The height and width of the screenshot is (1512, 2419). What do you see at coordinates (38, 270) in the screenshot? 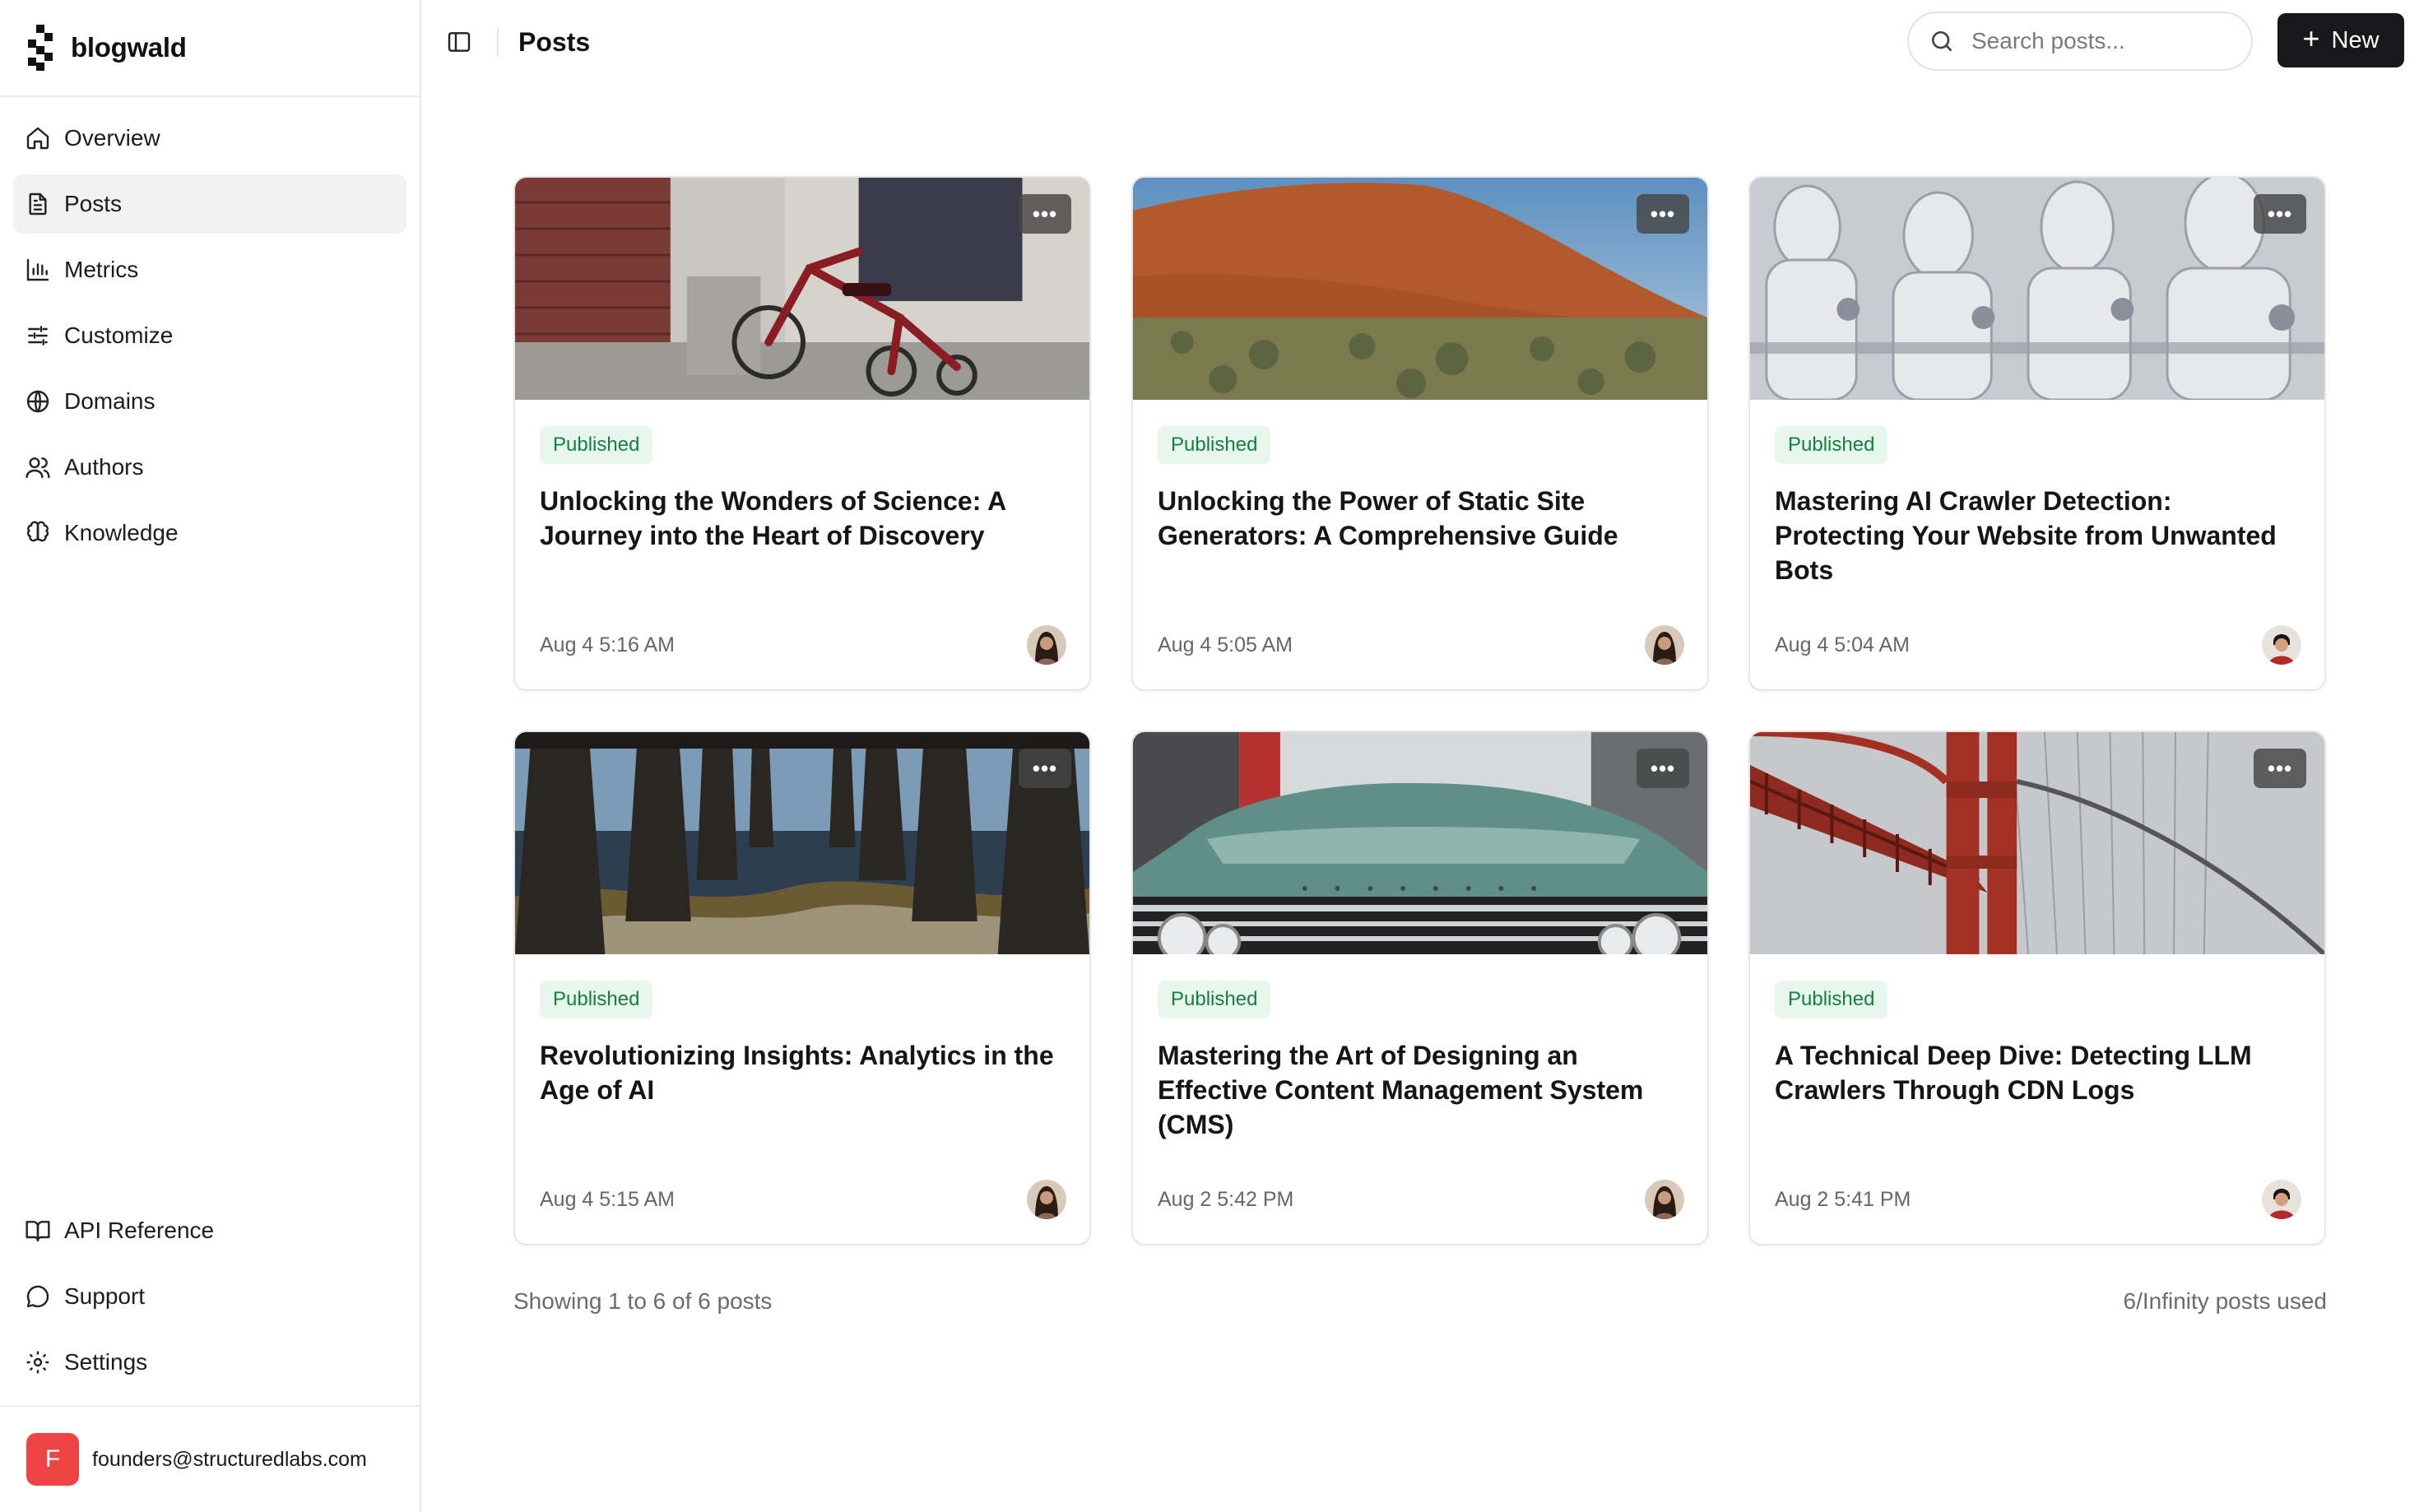
I see `bar-chart-icon` at bounding box center [38, 270].